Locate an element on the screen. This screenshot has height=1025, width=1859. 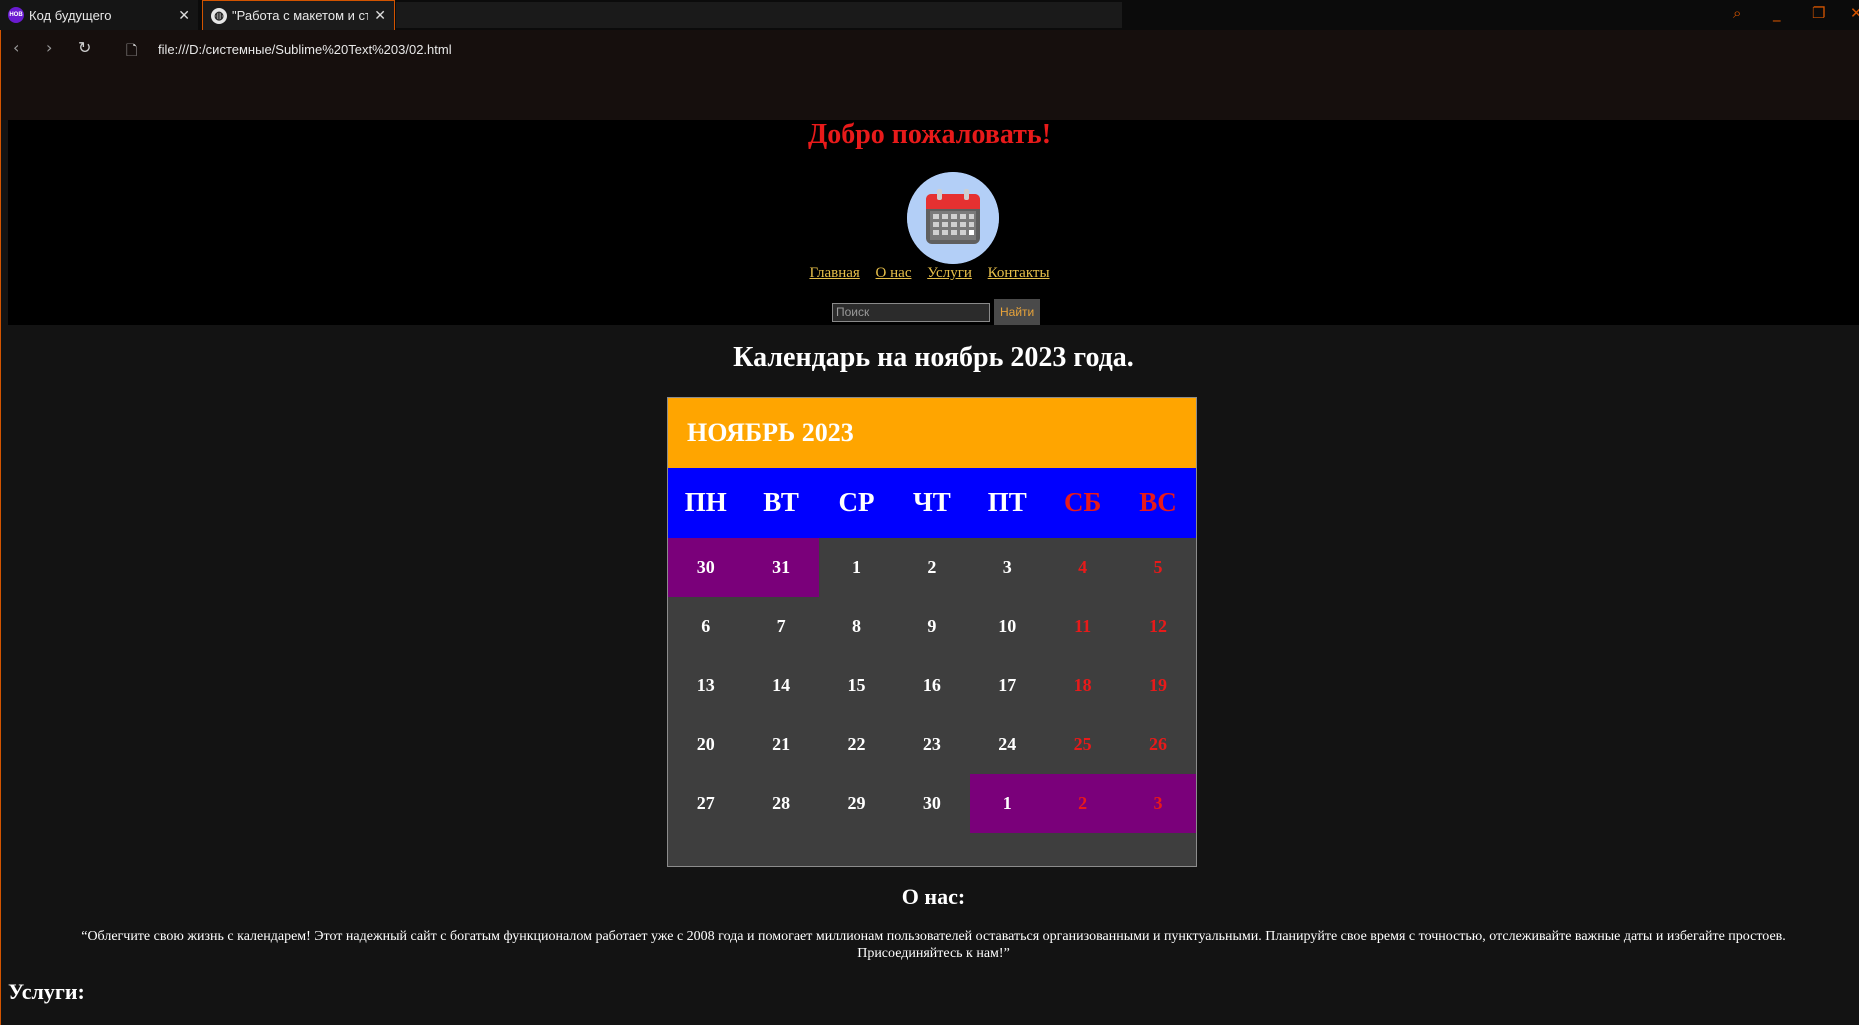
day-cell: 23 is located at coordinates (931, 744).